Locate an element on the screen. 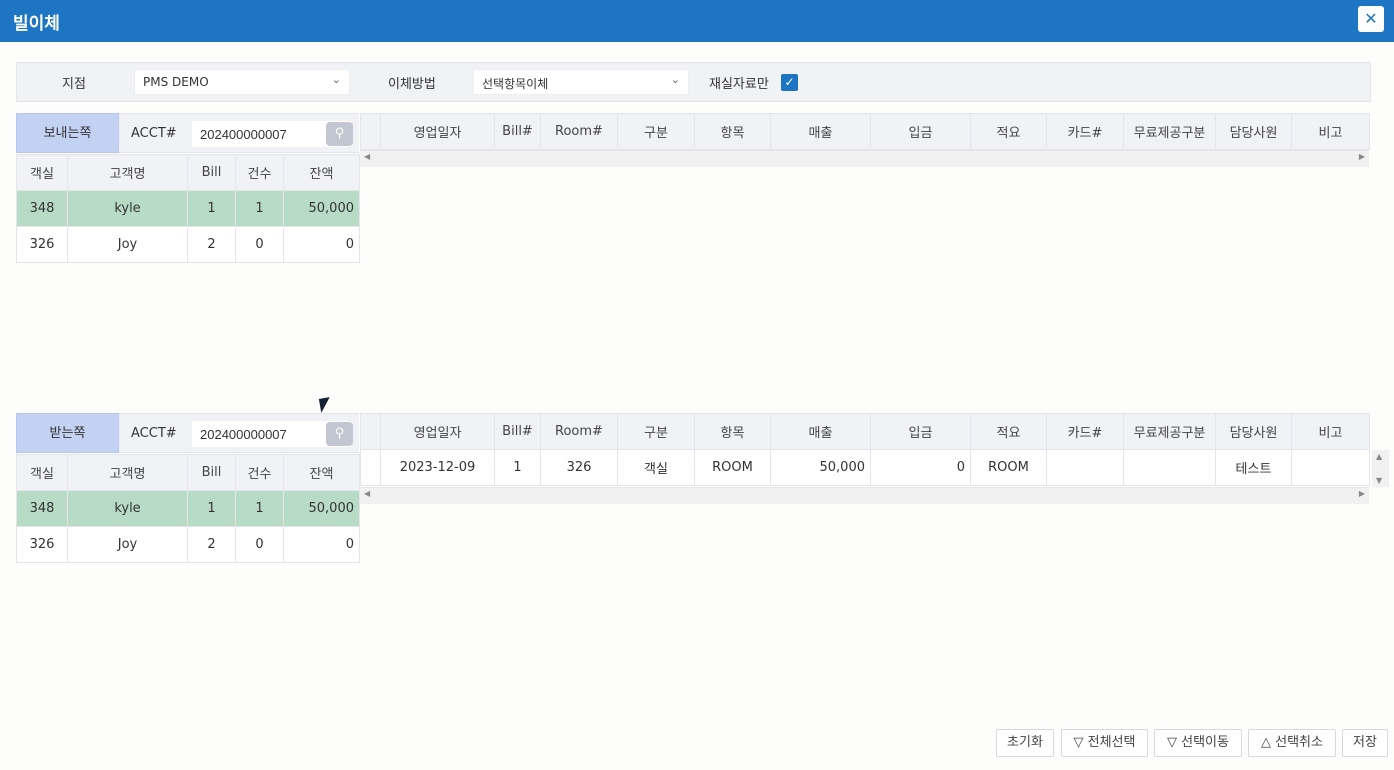  sender-horizontal-scrollbar: ◀ ▶ is located at coordinates (864, 158).